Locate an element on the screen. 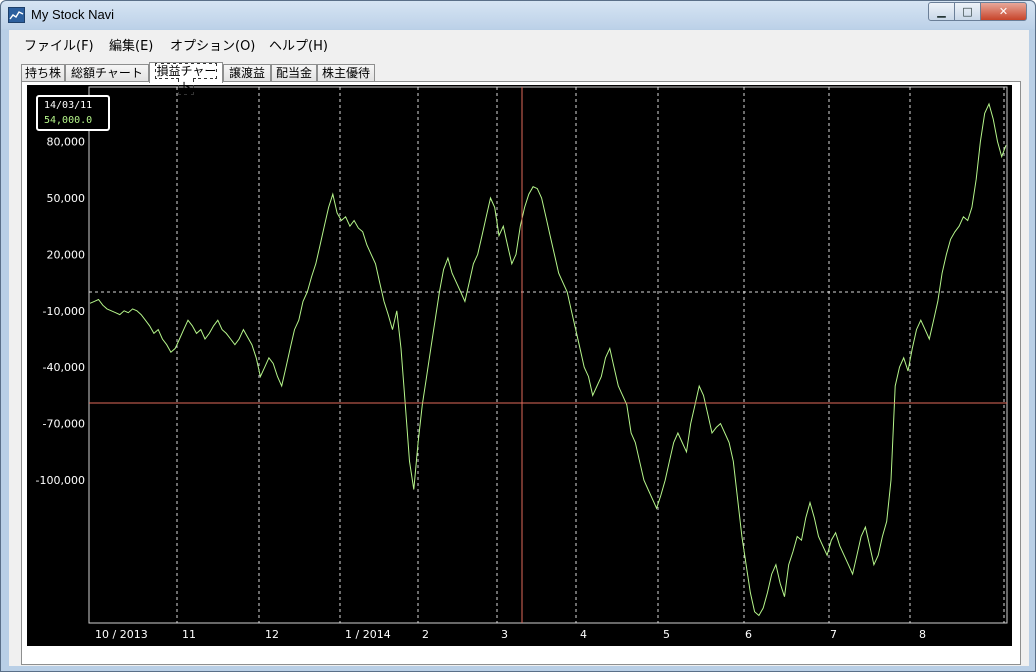 Image resolution: width=1036 pixels, height=672 pixels. y-tick-label: -40,000 is located at coordinates (64, 367).